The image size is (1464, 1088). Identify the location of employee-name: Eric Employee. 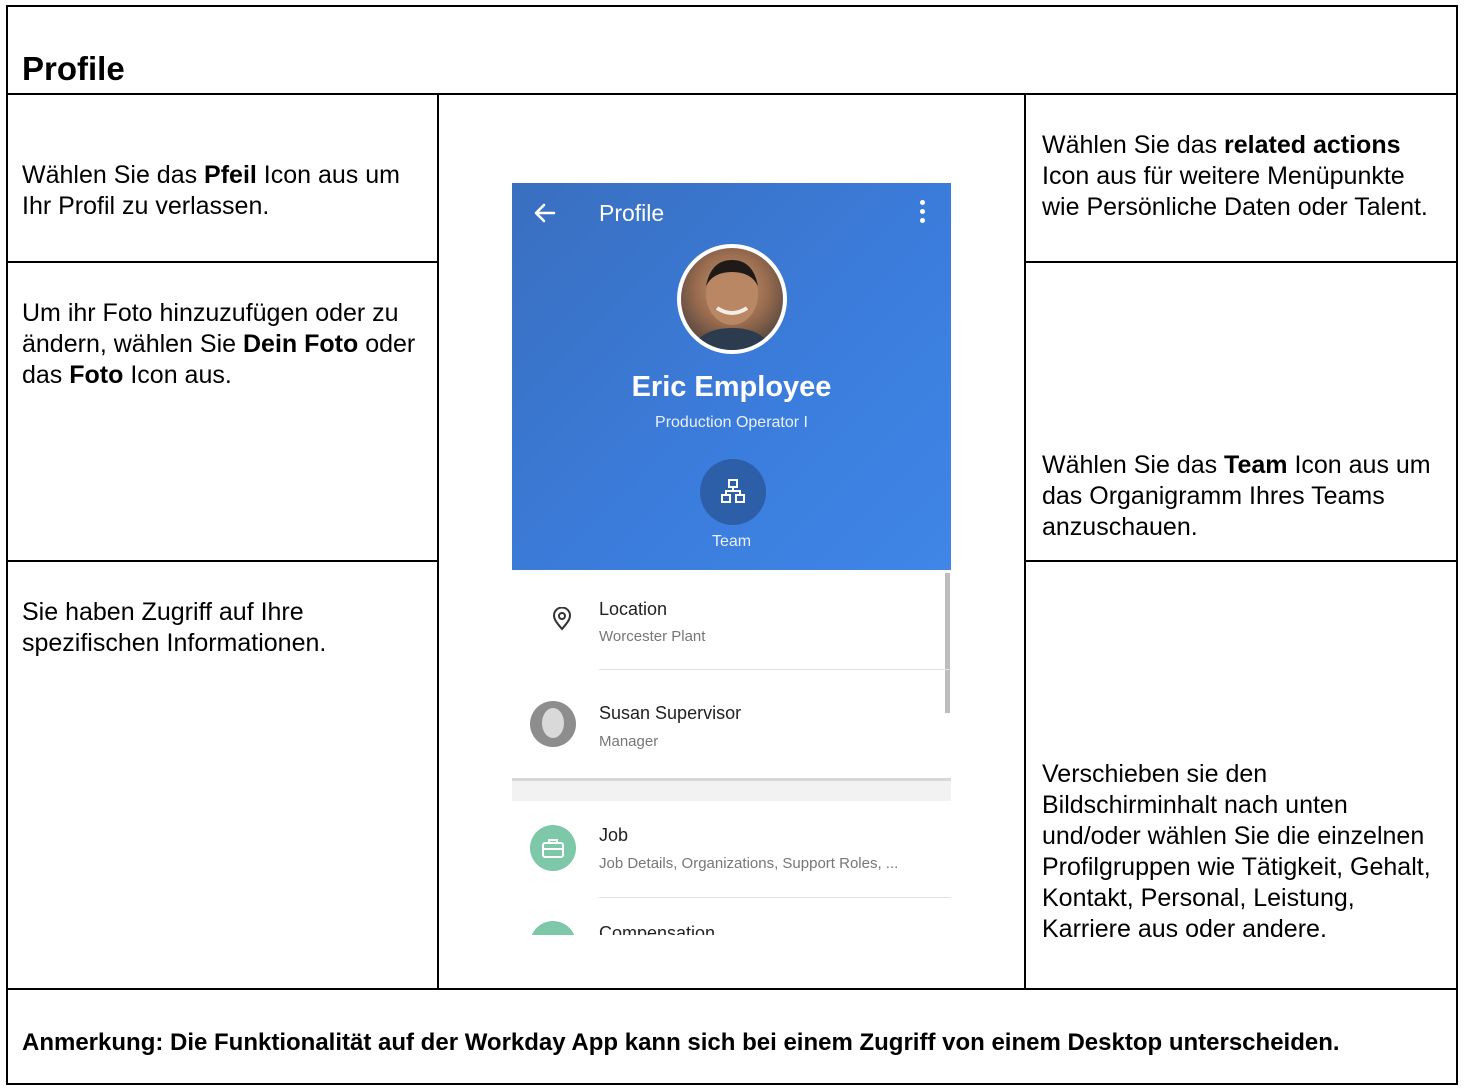
(731, 387).